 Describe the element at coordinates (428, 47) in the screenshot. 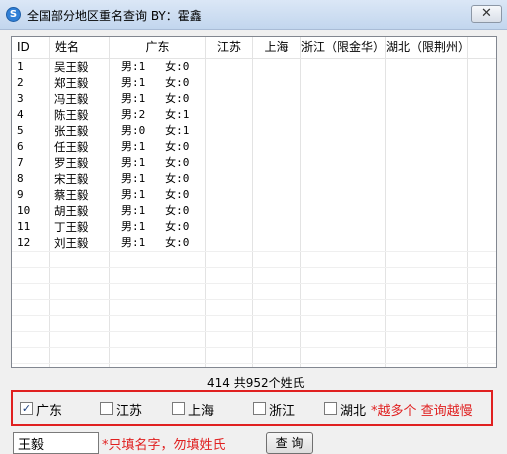

I see `column-header-hubei: 湖北（限荆州）` at that location.